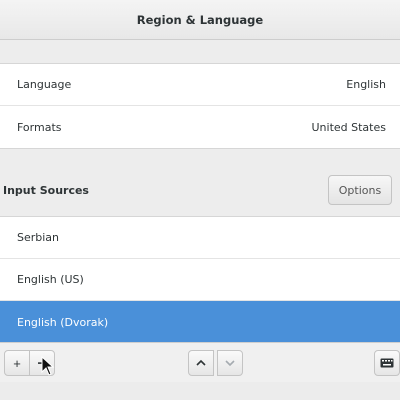 Image resolution: width=400 pixels, height=400 pixels. I want to click on move-down-button, so click(230, 363).